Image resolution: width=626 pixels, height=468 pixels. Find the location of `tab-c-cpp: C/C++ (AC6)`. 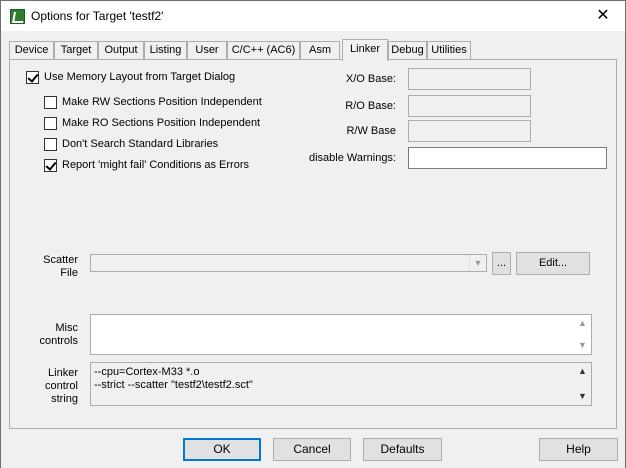

tab-c-cpp: C/C++ (AC6) is located at coordinates (263, 50).